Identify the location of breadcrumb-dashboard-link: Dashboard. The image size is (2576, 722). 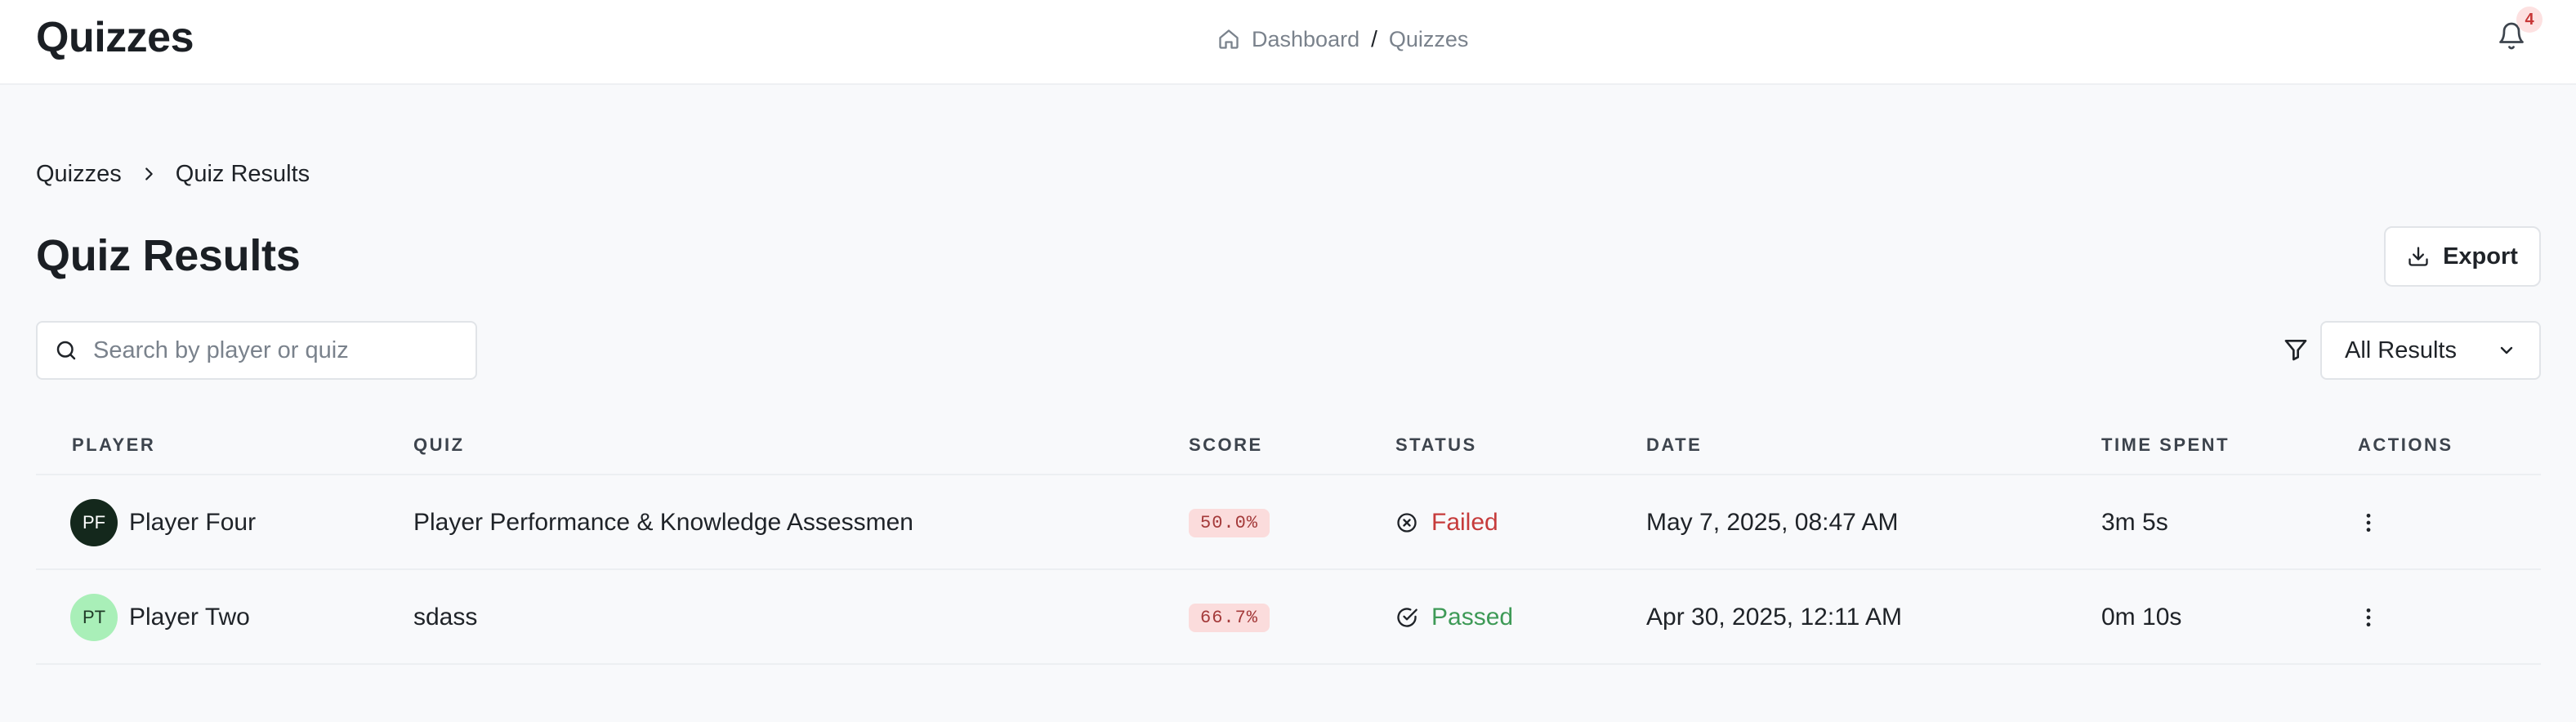
(1305, 39).